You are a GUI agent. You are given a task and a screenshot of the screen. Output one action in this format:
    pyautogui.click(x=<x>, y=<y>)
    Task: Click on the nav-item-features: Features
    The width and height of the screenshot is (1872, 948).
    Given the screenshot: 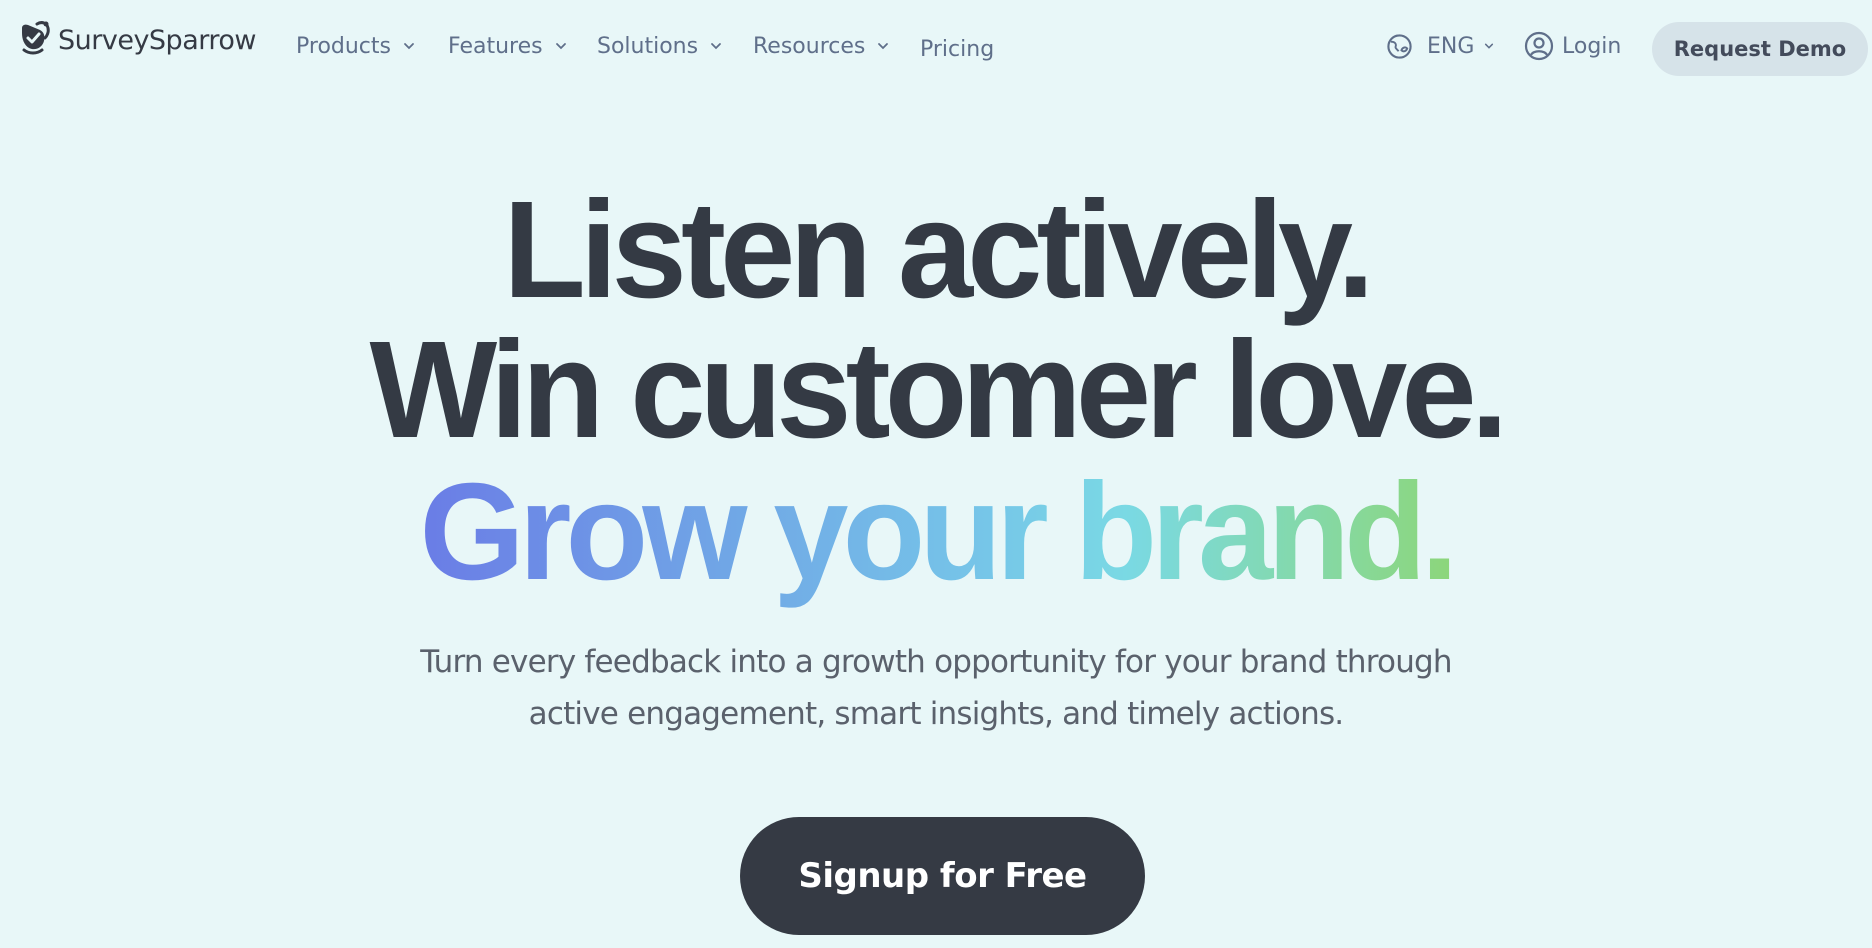 What is the action you would take?
    pyautogui.click(x=507, y=46)
    